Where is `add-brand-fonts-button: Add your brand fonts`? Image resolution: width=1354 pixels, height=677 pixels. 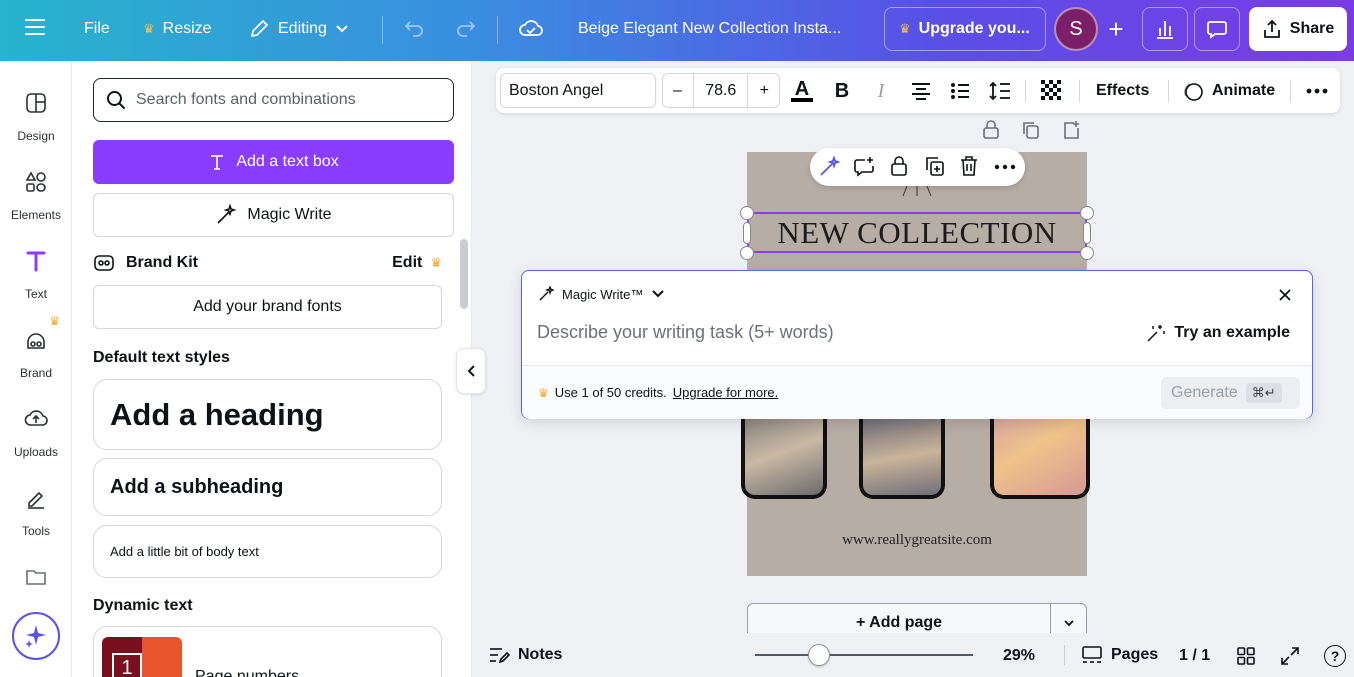 add-brand-fonts-button: Add your brand fonts is located at coordinates (267, 307).